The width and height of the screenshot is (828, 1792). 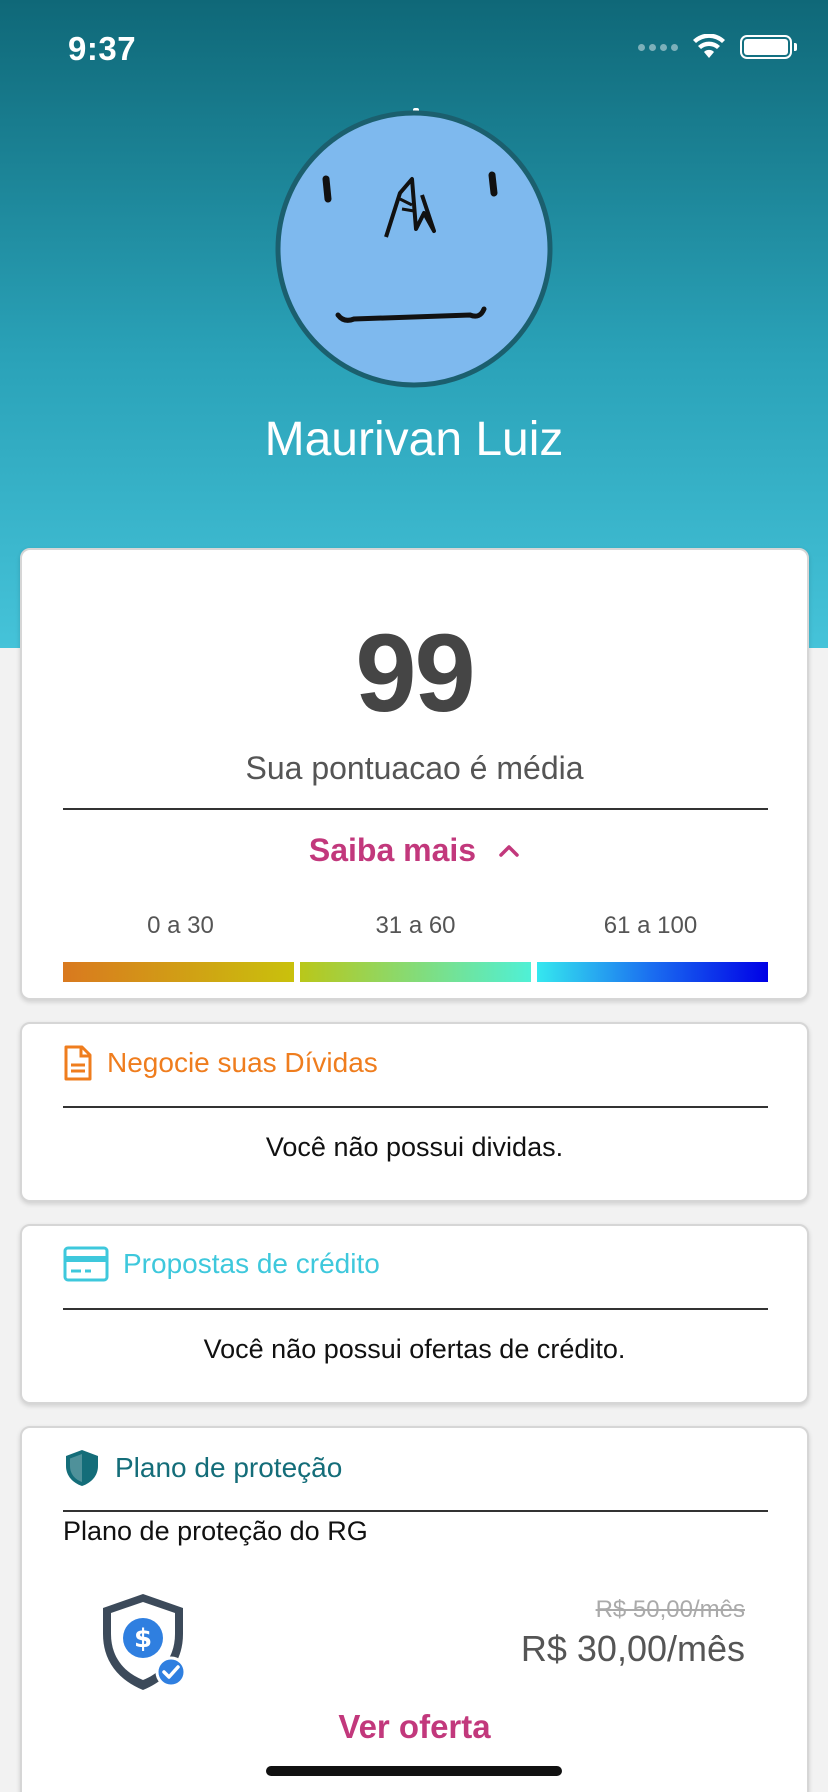 I want to click on shield-icon, so click(x=82, y=1468).